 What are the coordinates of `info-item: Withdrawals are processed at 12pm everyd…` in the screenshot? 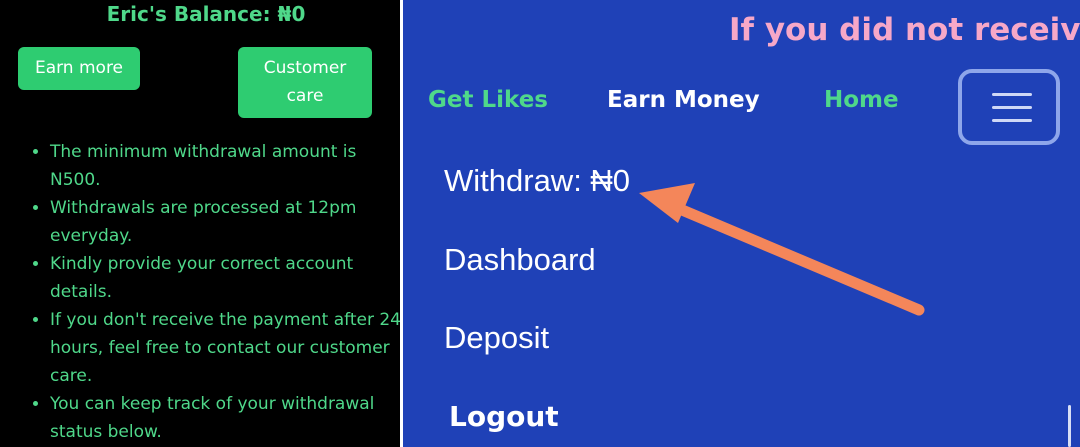 It's located at (230, 222).